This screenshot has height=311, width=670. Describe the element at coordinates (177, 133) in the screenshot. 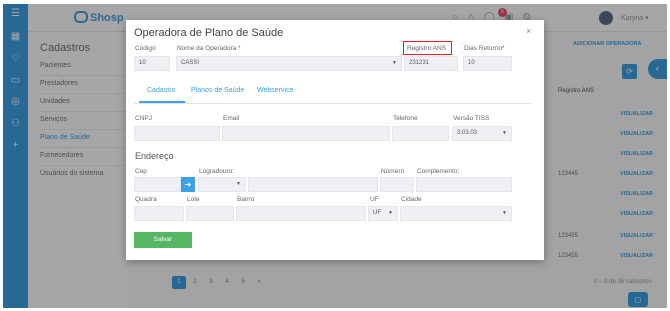

I see `cnpj-input` at that location.